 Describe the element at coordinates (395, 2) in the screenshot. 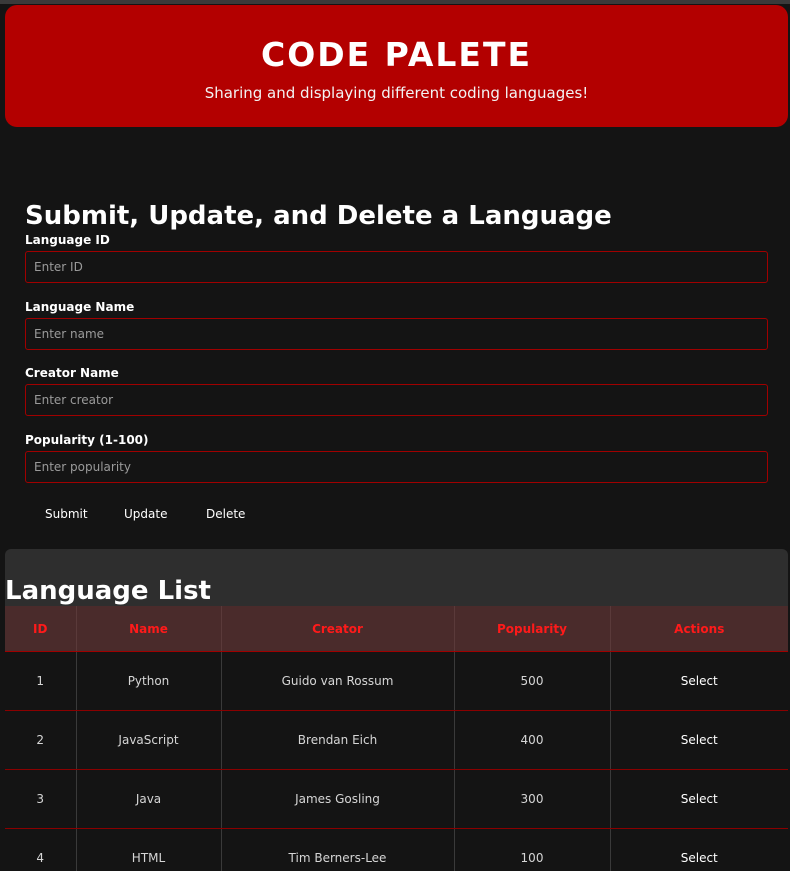

I see `browser-top-bar` at that location.